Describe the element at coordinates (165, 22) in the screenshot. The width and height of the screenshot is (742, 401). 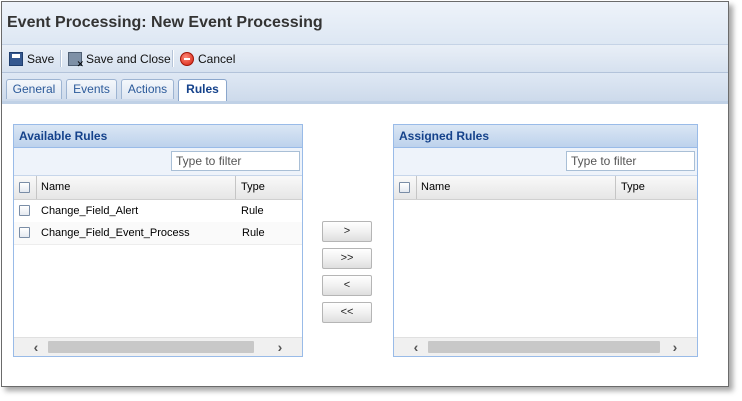
I see `window-title: Event Processing: New Event Processing` at that location.